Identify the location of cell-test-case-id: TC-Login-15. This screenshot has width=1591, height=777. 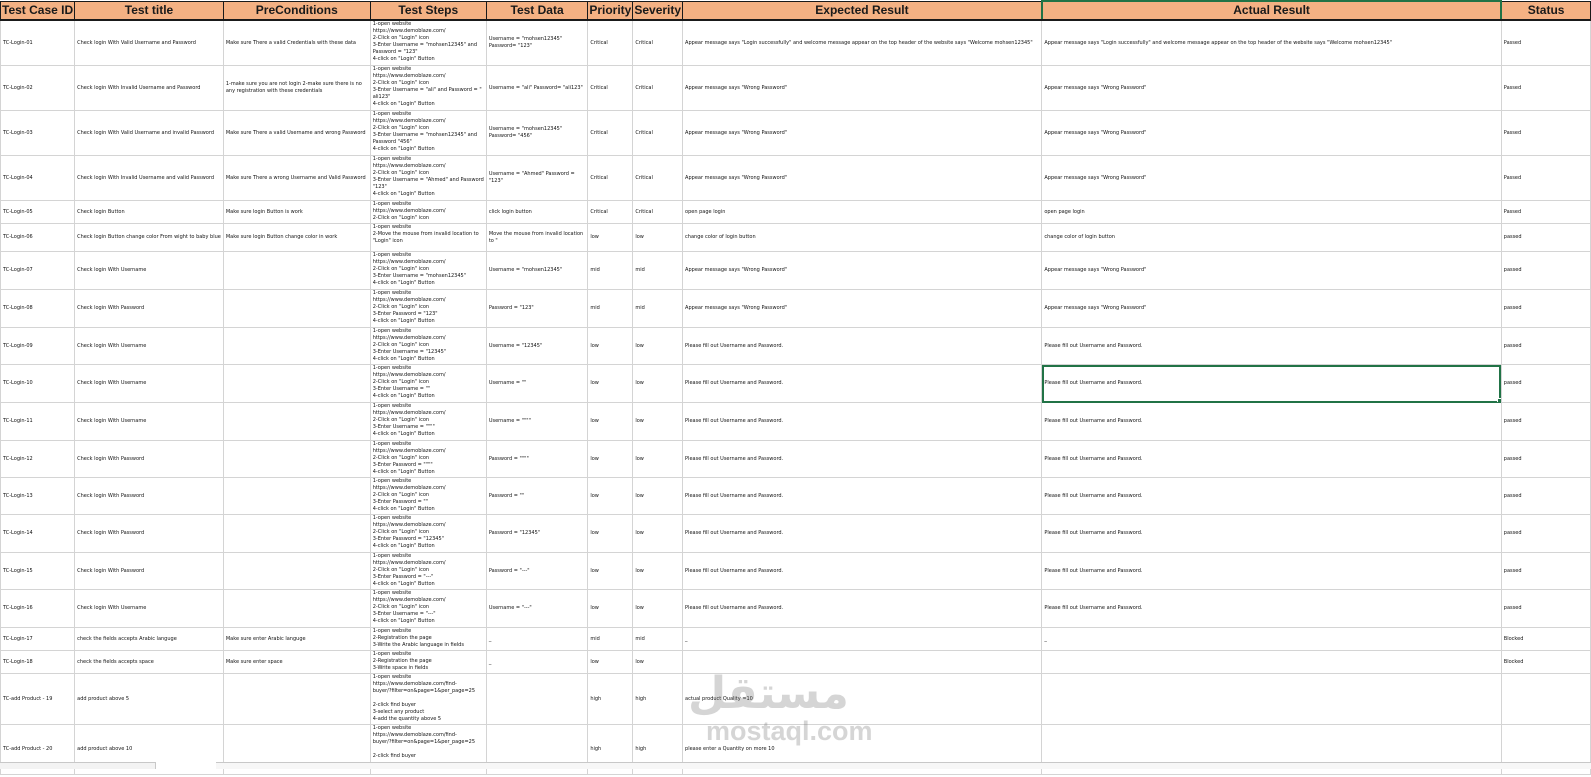
(38, 571).